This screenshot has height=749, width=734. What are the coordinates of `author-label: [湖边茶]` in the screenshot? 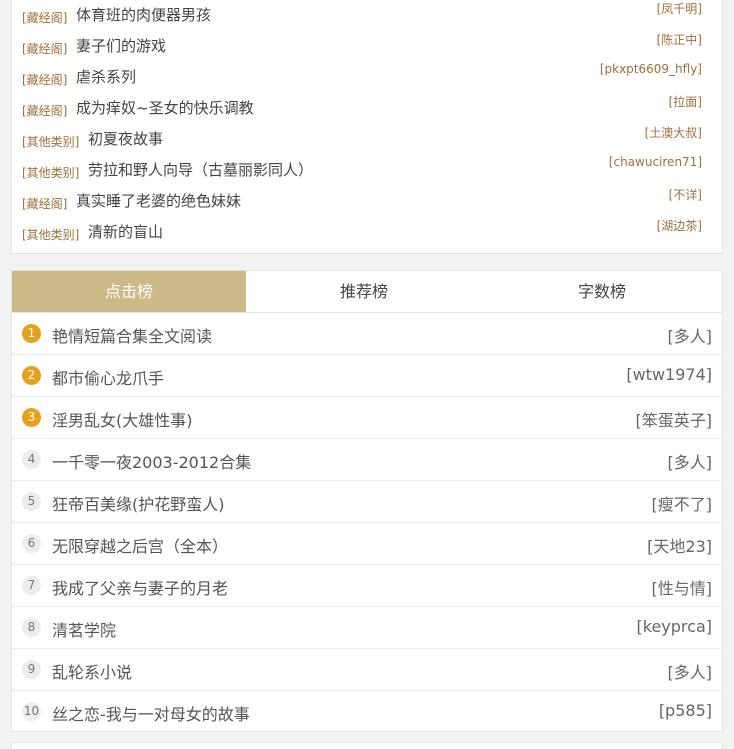 It's located at (679, 226).